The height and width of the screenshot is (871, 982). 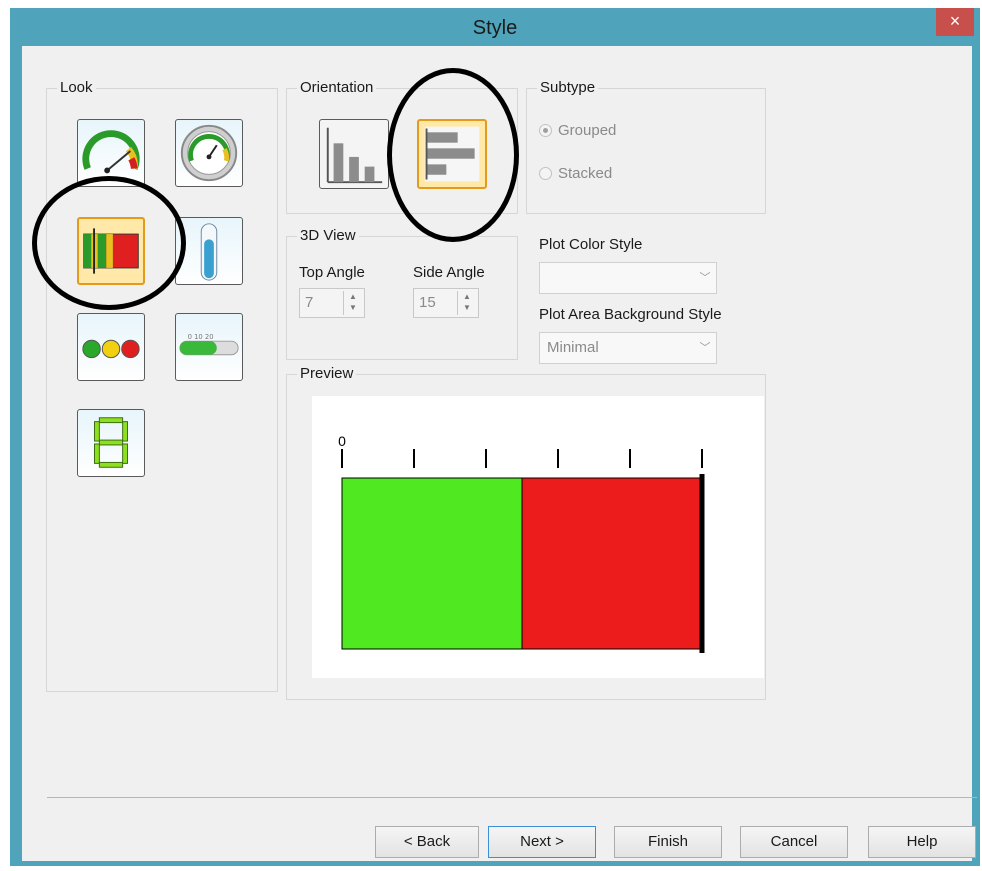 I want to click on look-group-label: Look, so click(x=76, y=87).